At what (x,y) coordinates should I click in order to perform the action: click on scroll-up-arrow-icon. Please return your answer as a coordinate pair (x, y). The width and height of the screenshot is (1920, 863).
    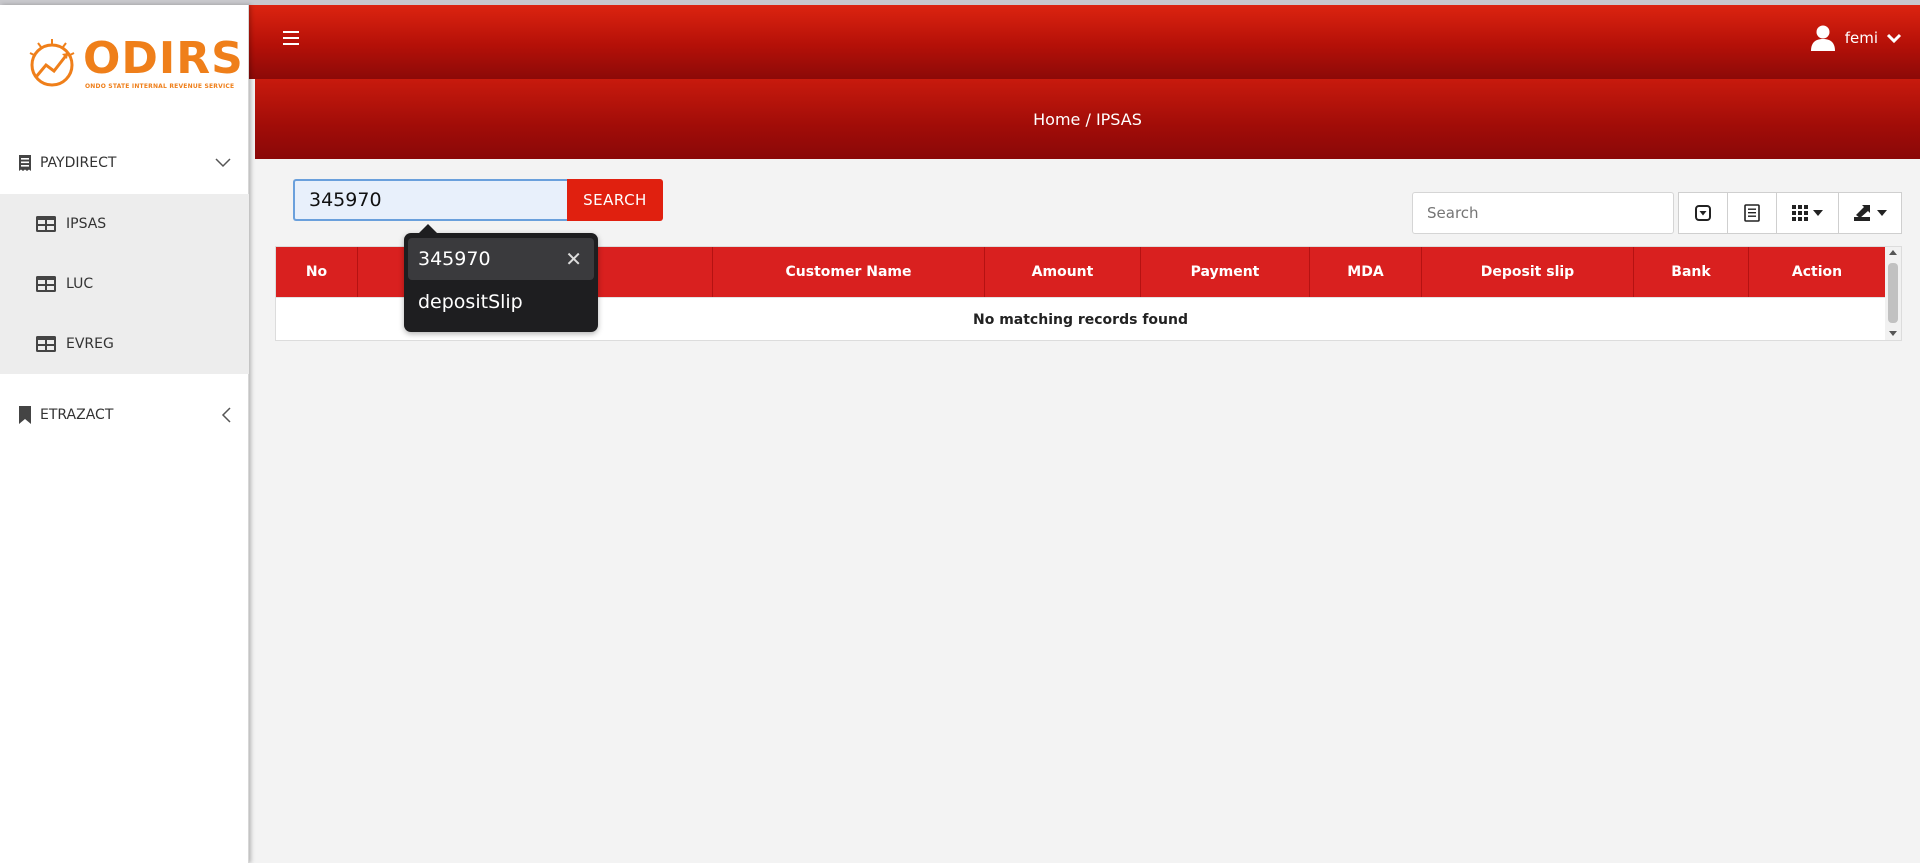
    Looking at the image, I should click on (1893, 252).